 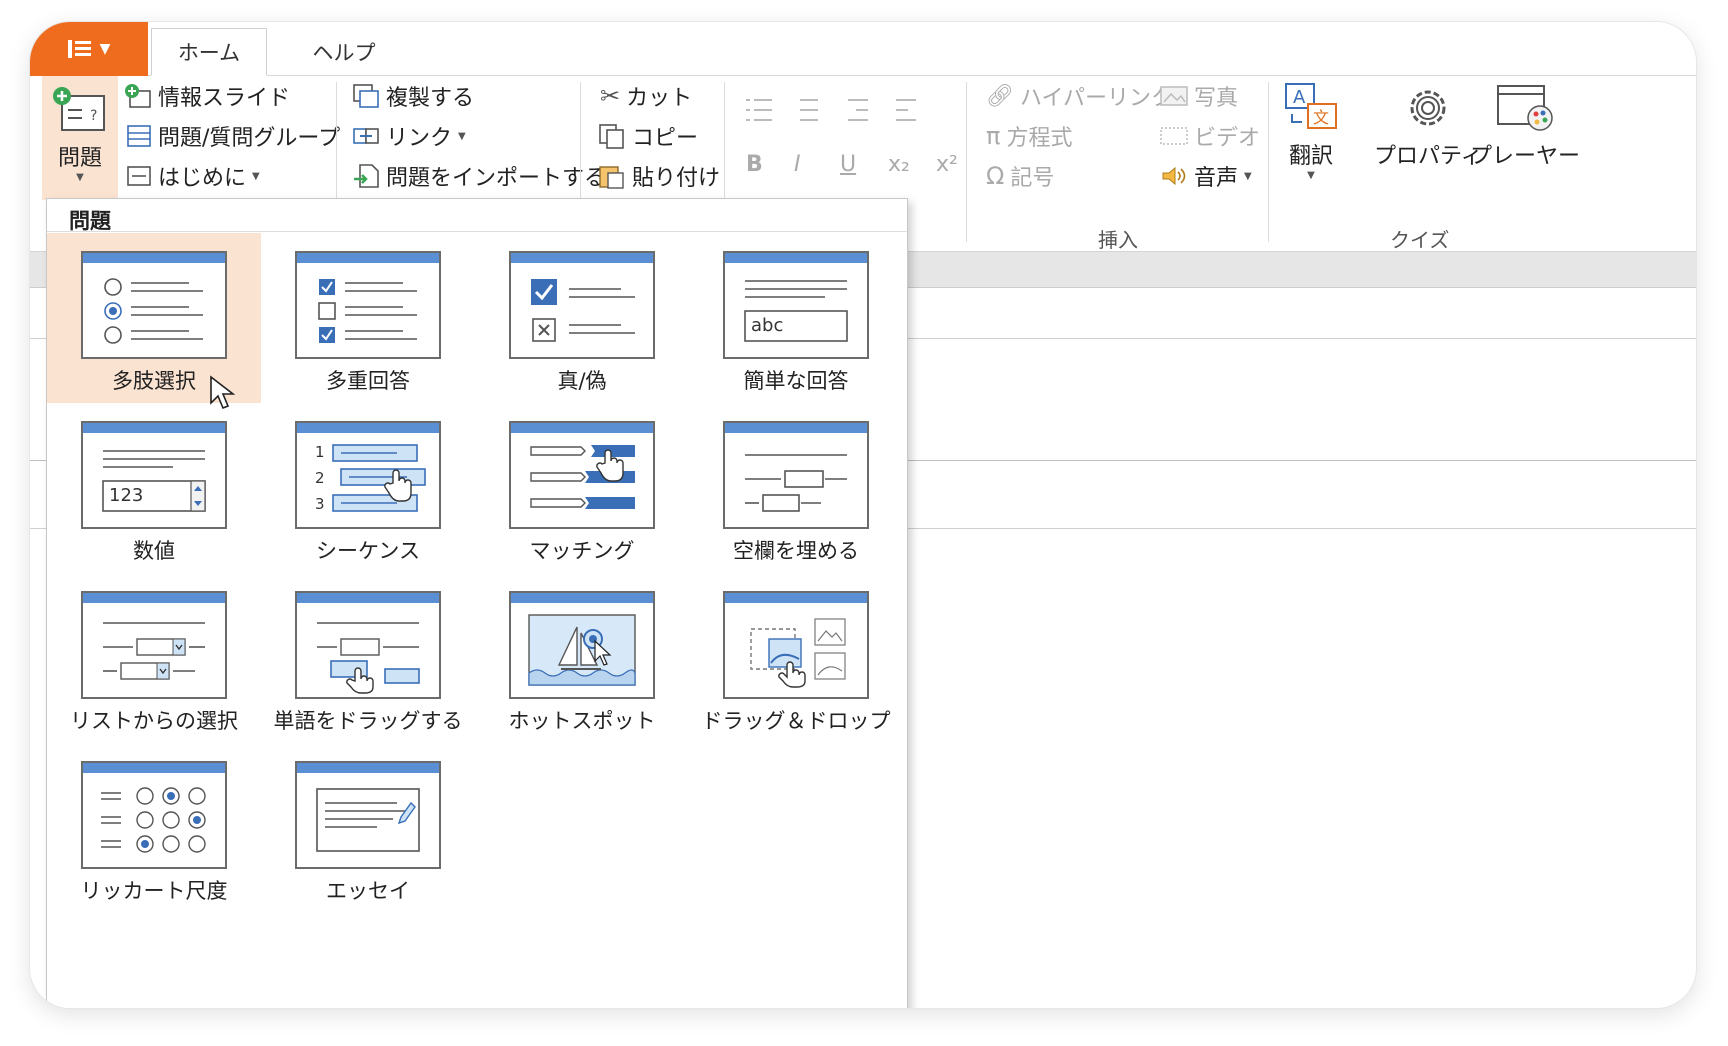 What do you see at coordinates (611, 177) in the screenshot?
I see `paste-icon` at bounding box center [611, 177].